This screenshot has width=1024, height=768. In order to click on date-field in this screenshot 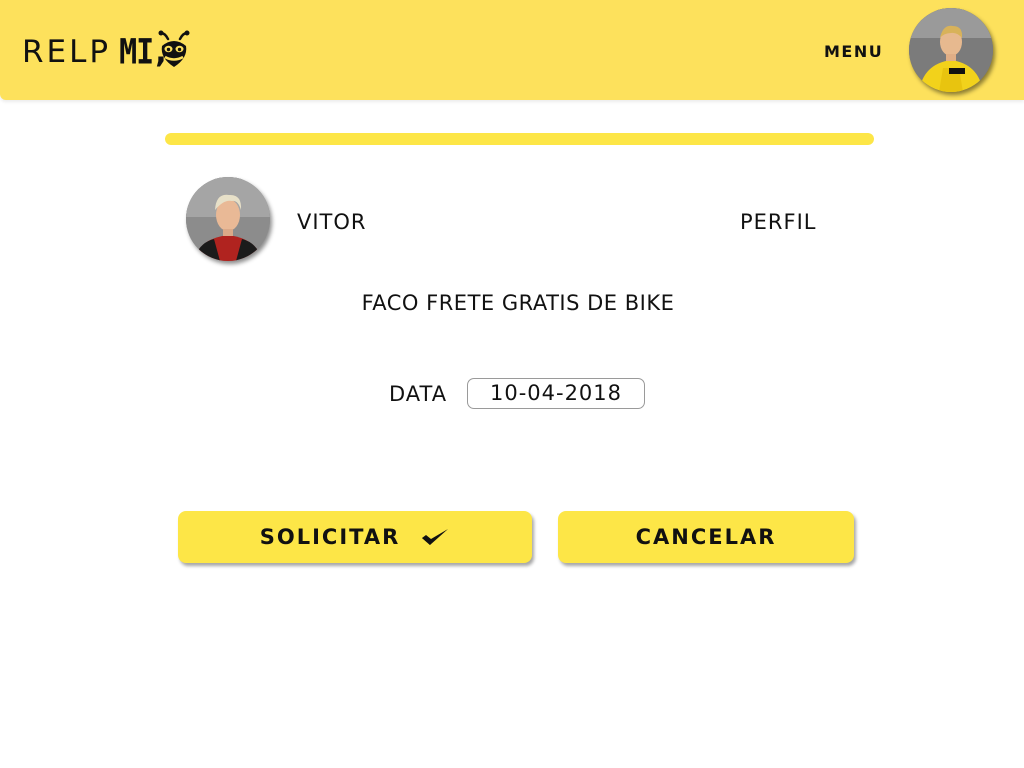, I will do `click(556, 393)`.